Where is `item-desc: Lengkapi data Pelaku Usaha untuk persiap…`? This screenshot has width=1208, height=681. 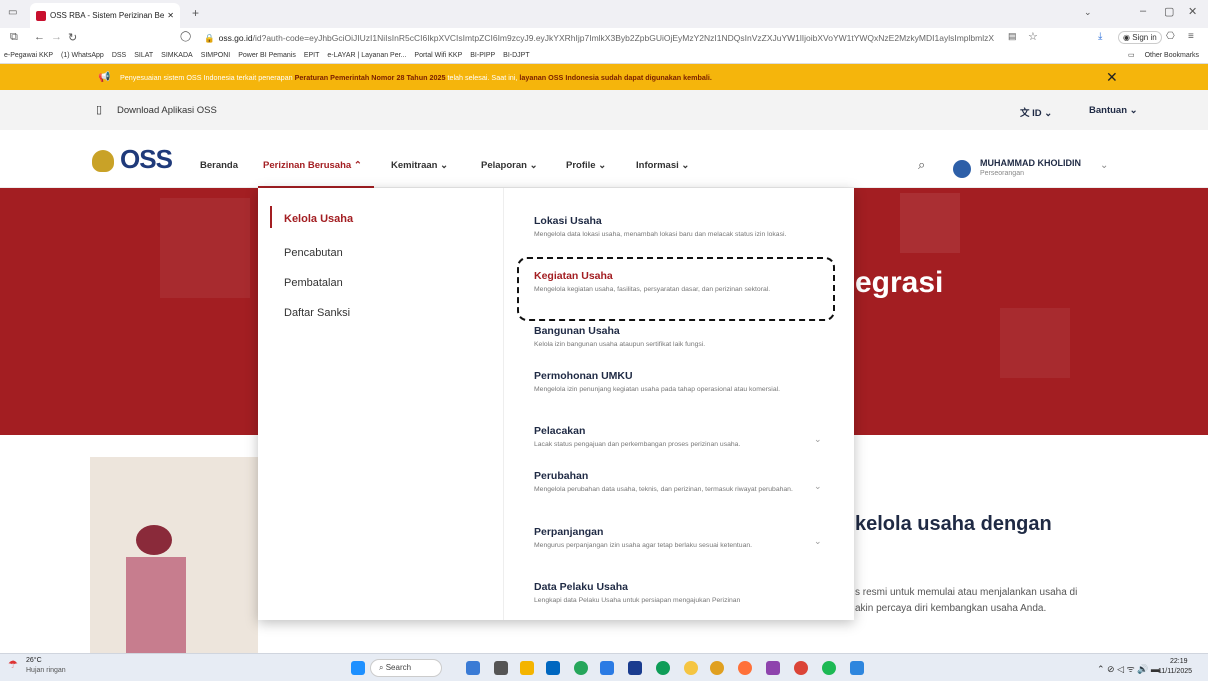 item-desc: Lengkapi data Pelaku Usaha untuk persiap… is located at coordinates (637, 600).